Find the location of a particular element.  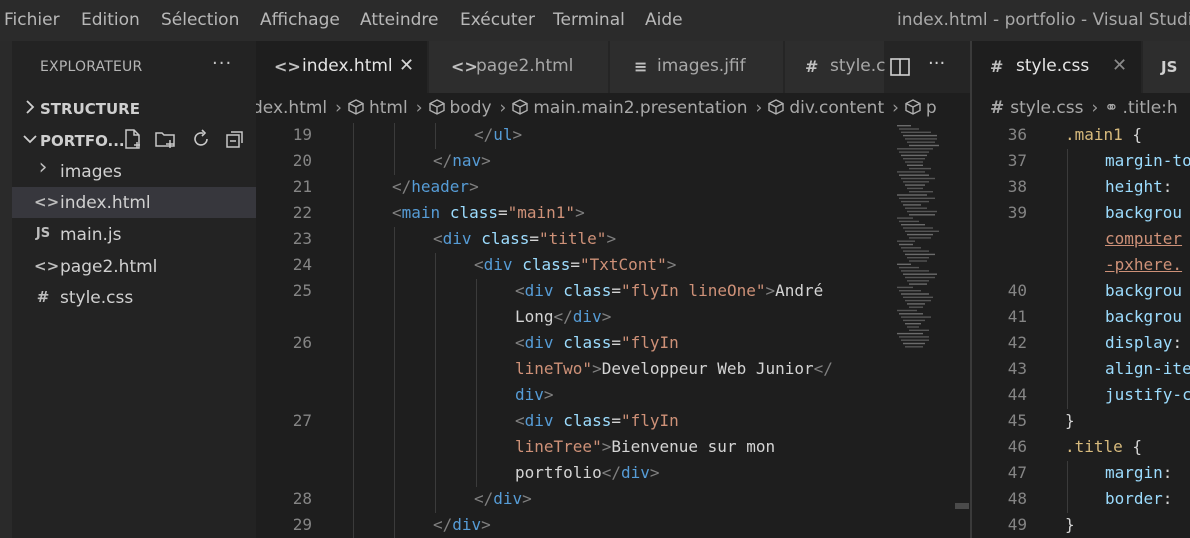

breadcrumb-item: body is located at coordinates (460, 108).